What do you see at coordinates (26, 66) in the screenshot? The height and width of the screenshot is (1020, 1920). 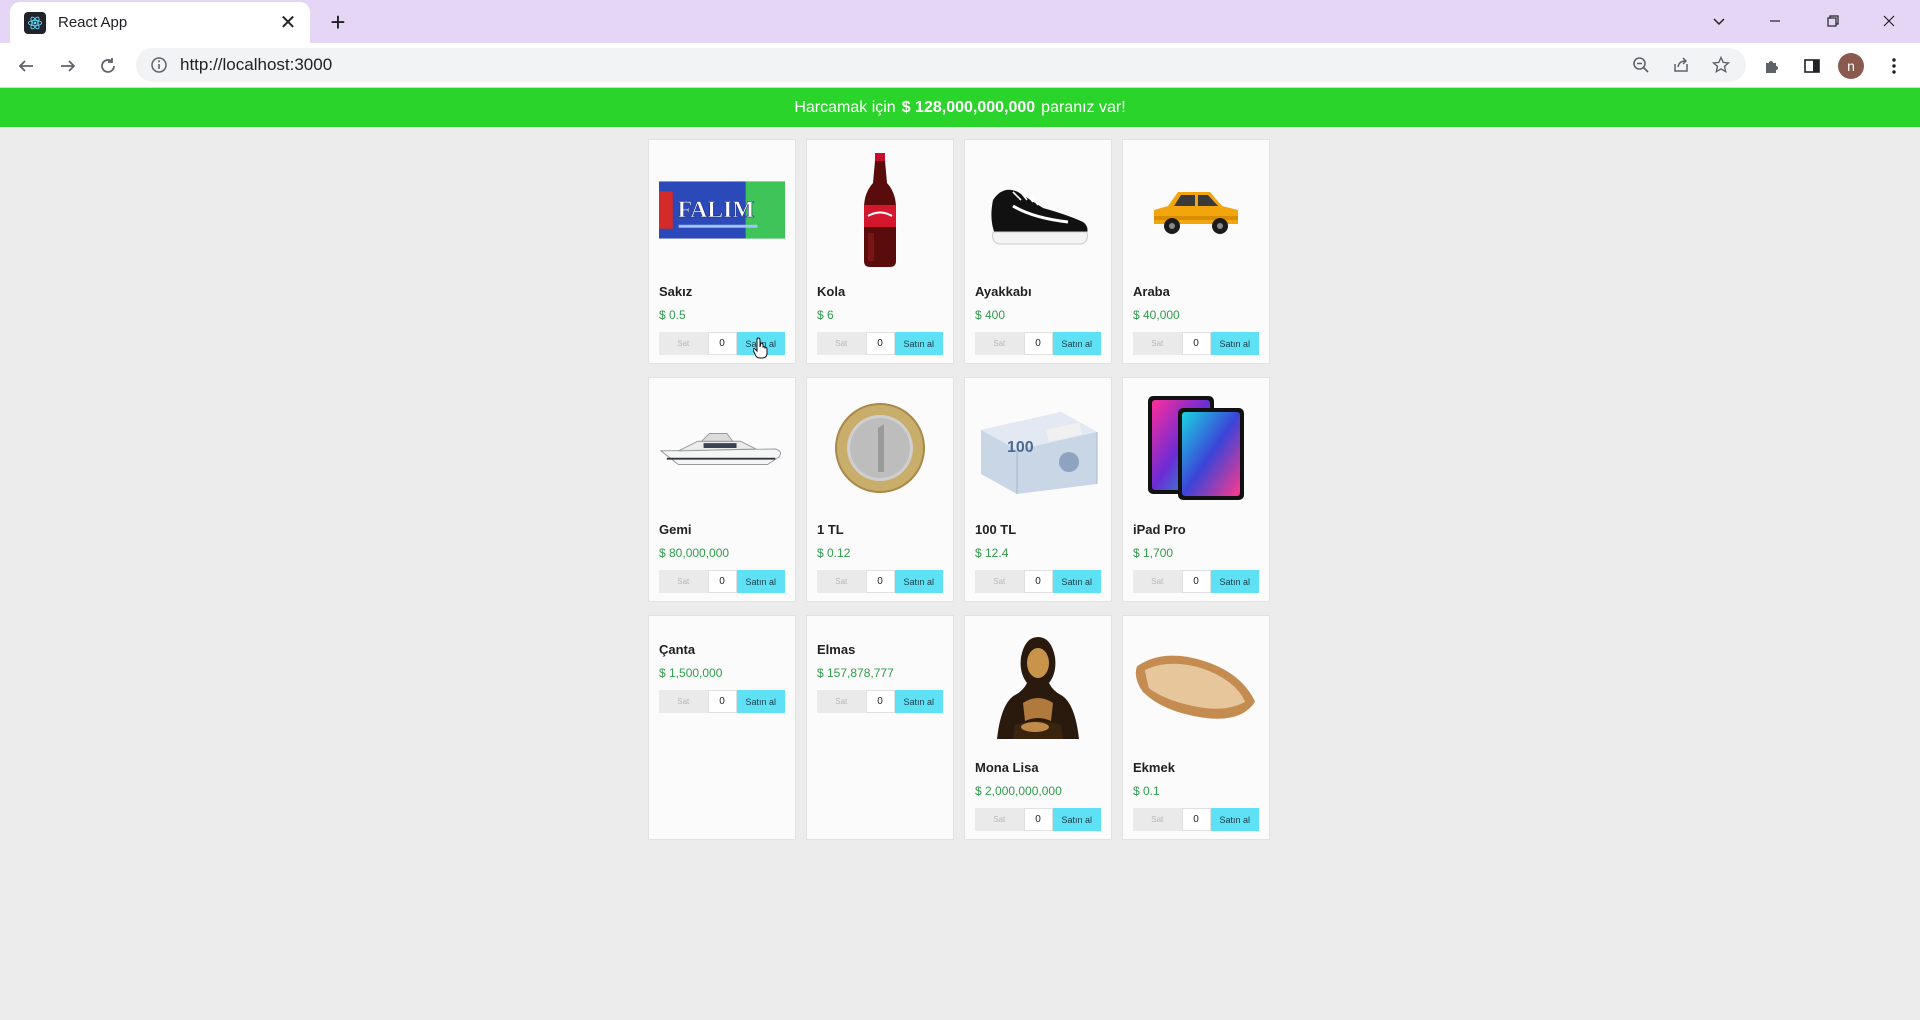 I see `back-icon` at bounding box center [26, 66].